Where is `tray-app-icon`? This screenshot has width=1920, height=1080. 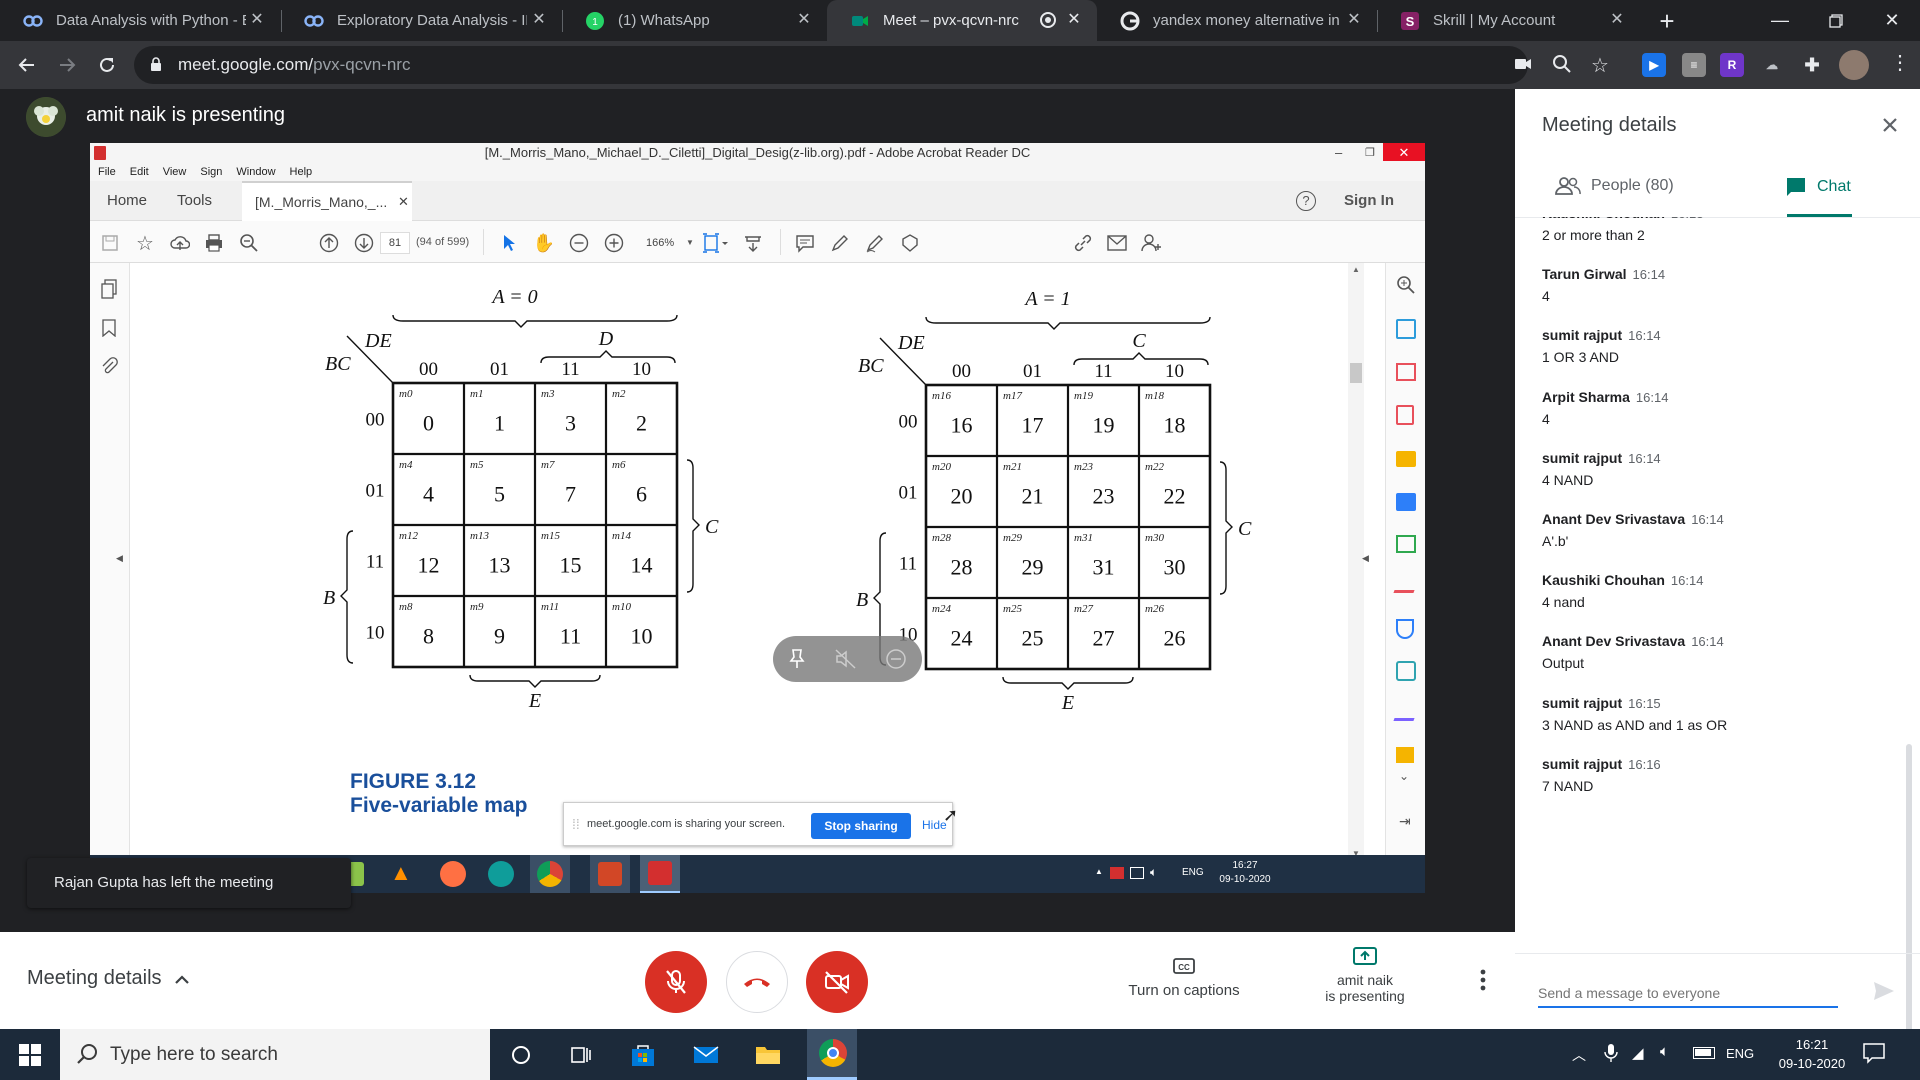 tray-app-icon is located at coordinates (1117, 873).